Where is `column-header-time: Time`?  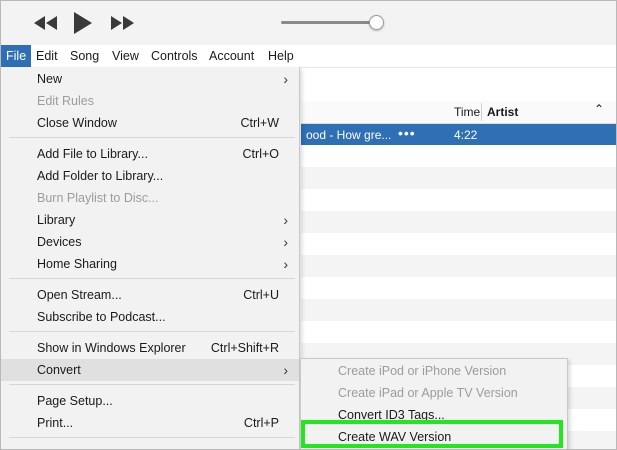
column-header-time: Time is located at coordinates (467, 112).